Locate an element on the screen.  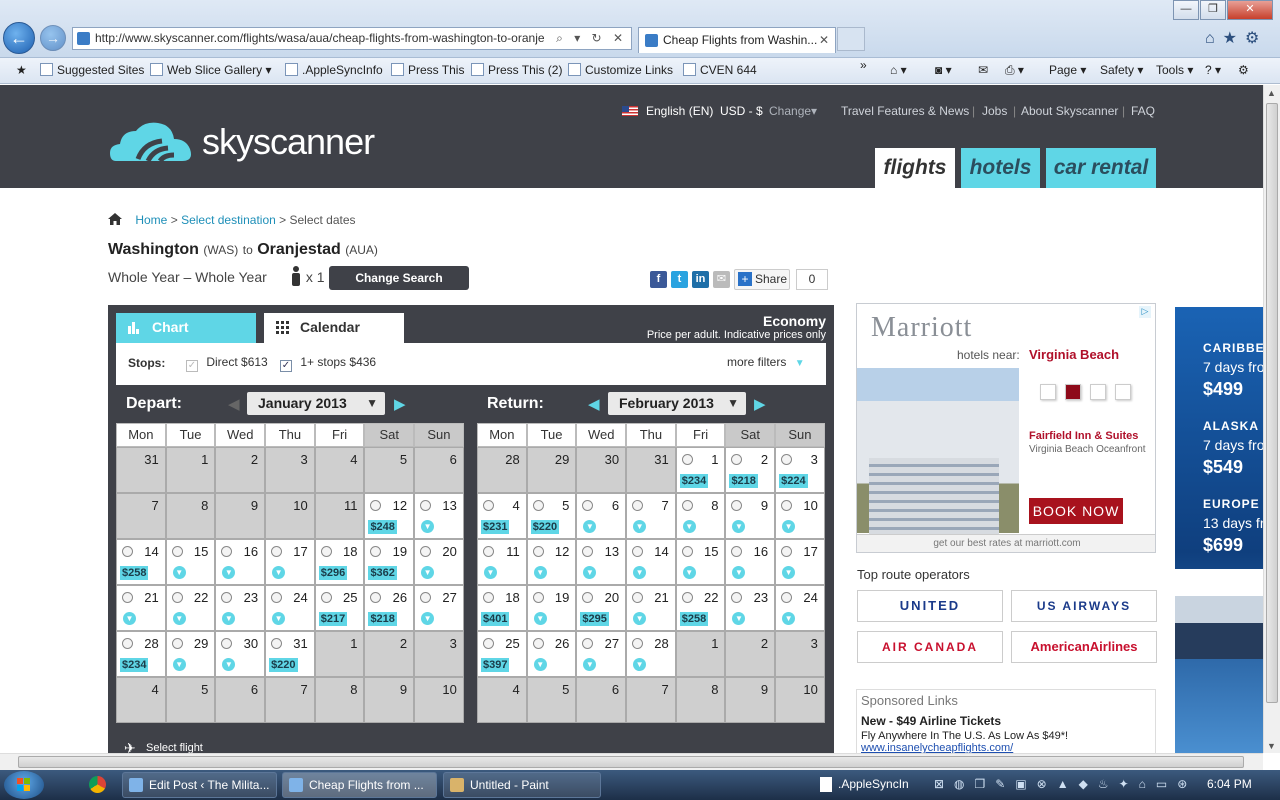
forward-button: → is located at coordinates (53, 38).